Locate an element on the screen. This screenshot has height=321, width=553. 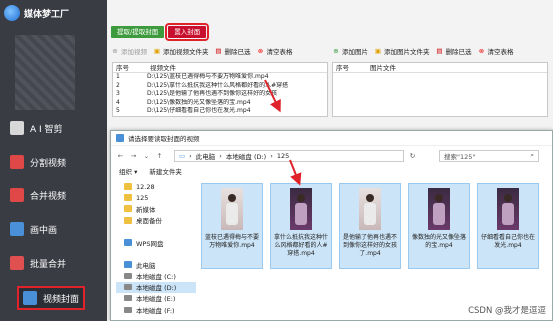
dialog-title: 请选择要读取封面的视频 is located at coordinates (164, 139).